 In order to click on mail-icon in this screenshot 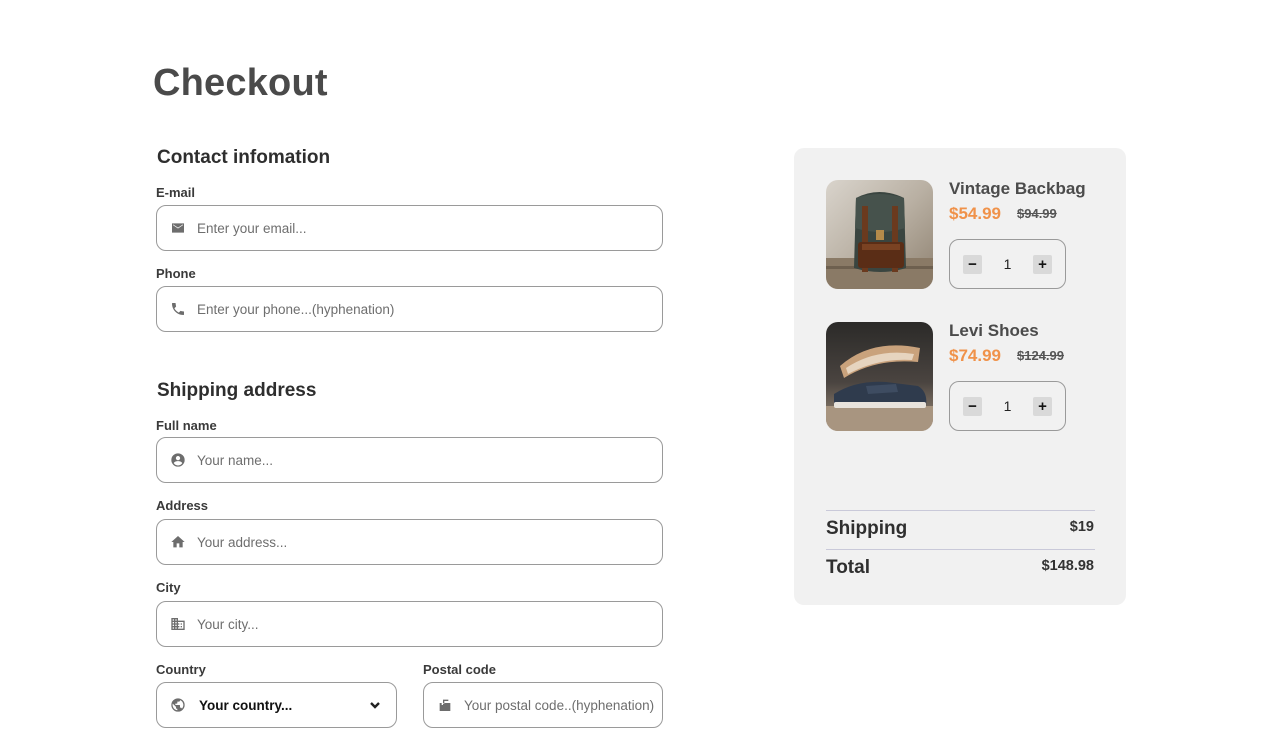, I will do `click(178, 228)`.